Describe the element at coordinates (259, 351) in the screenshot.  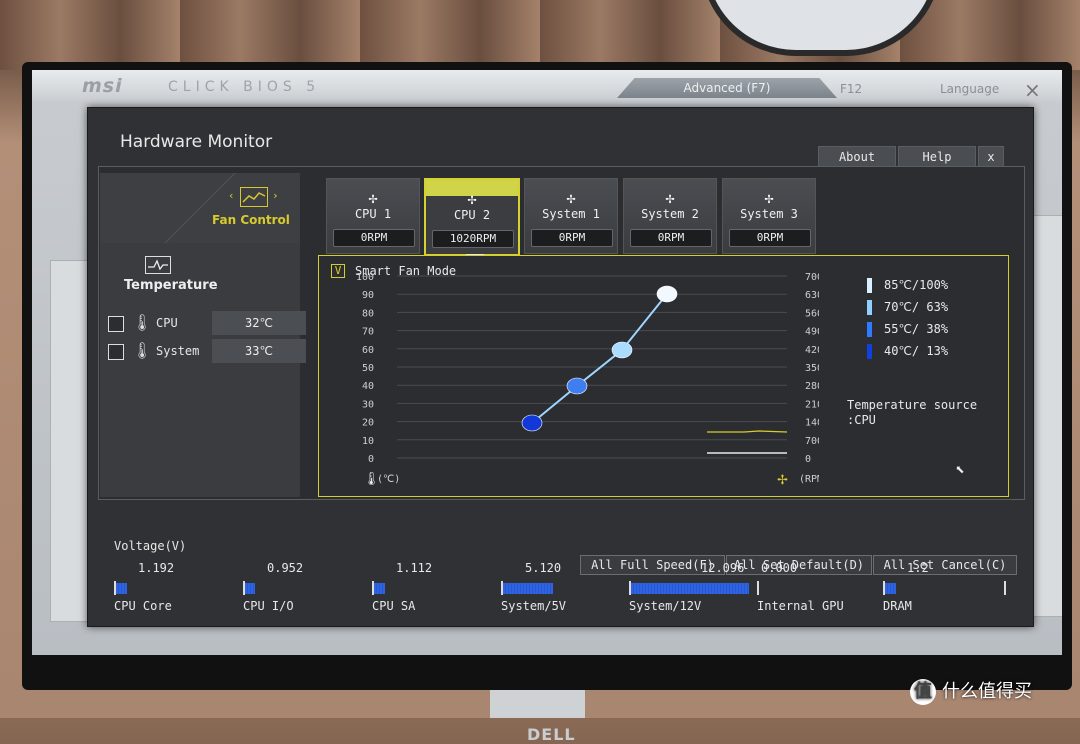
I see `sensor-value: 33℃` at that location.